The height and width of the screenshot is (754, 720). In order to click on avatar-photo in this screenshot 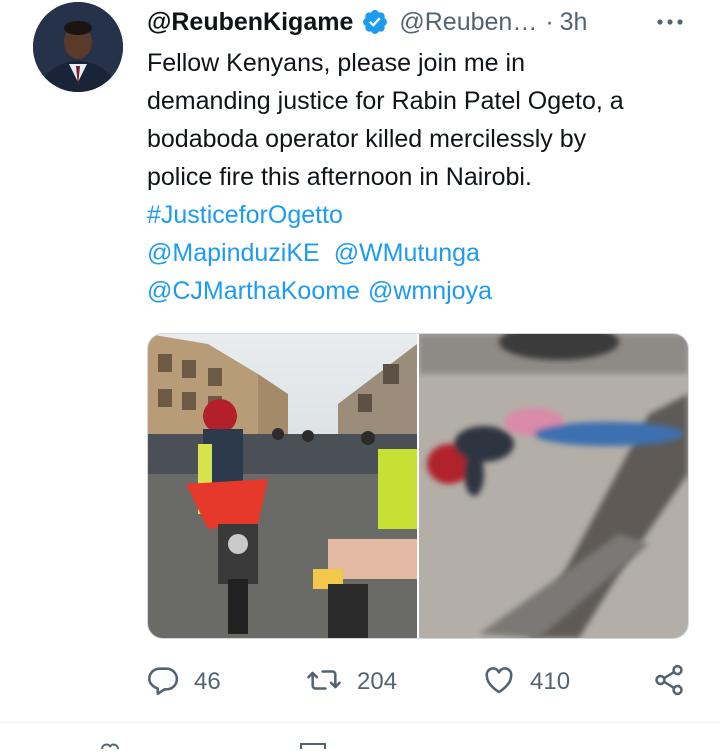, I will do `click(78, 47)`.